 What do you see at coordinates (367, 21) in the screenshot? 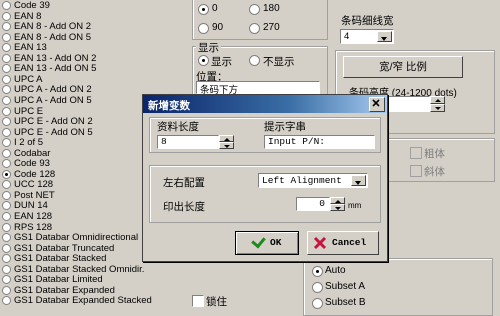
I see `narrow-bar-label: 条码细线宽` at bounding box center [367, 21].